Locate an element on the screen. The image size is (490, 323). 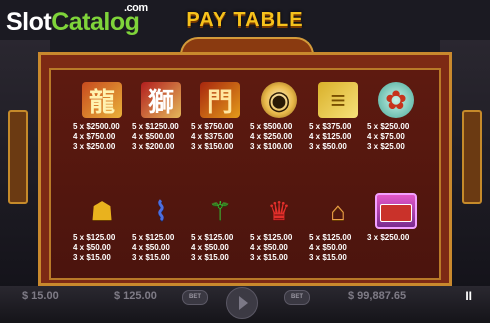
payout-4: 4 x $375.00 is located at coordinates (212, 136).